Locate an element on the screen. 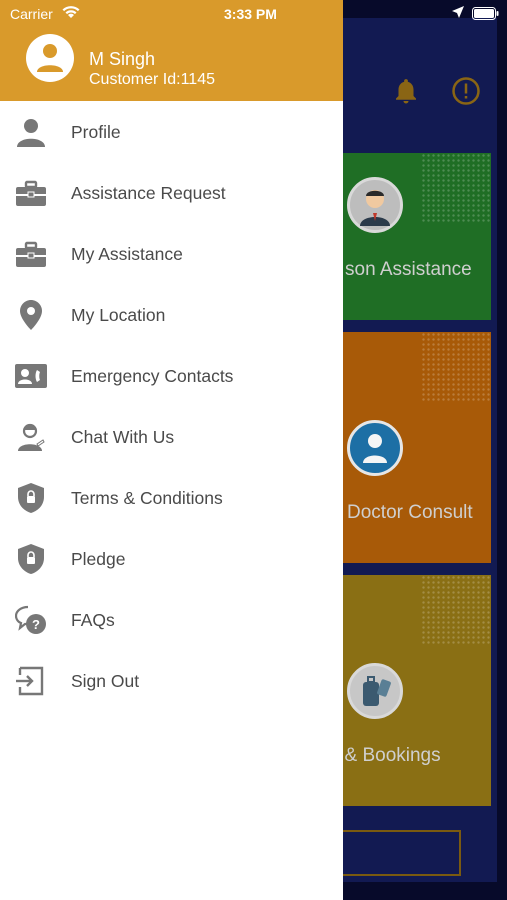 This screenshot has height=900, width=507. menu-item-label: Sign Out is located at coordinates (105, 681).